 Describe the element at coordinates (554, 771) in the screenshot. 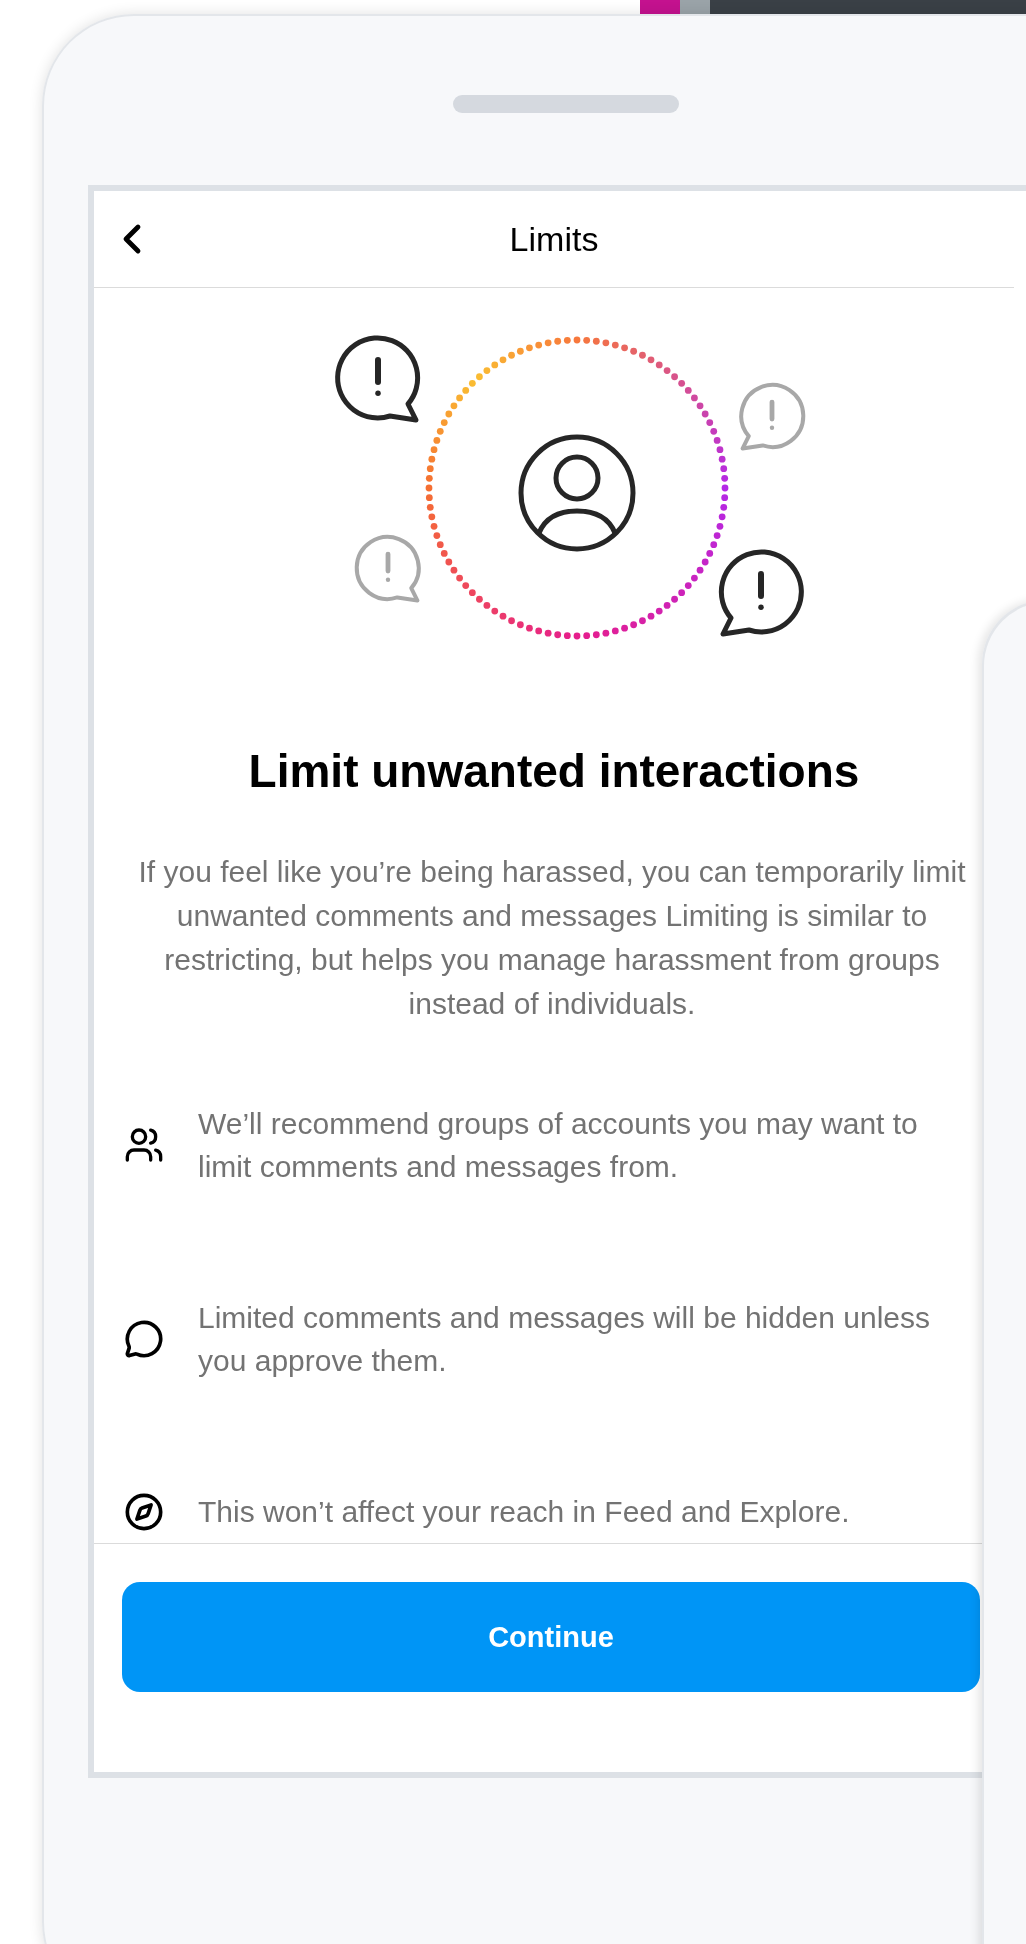

I see `heading: Limit unwanted interactions` at that location.